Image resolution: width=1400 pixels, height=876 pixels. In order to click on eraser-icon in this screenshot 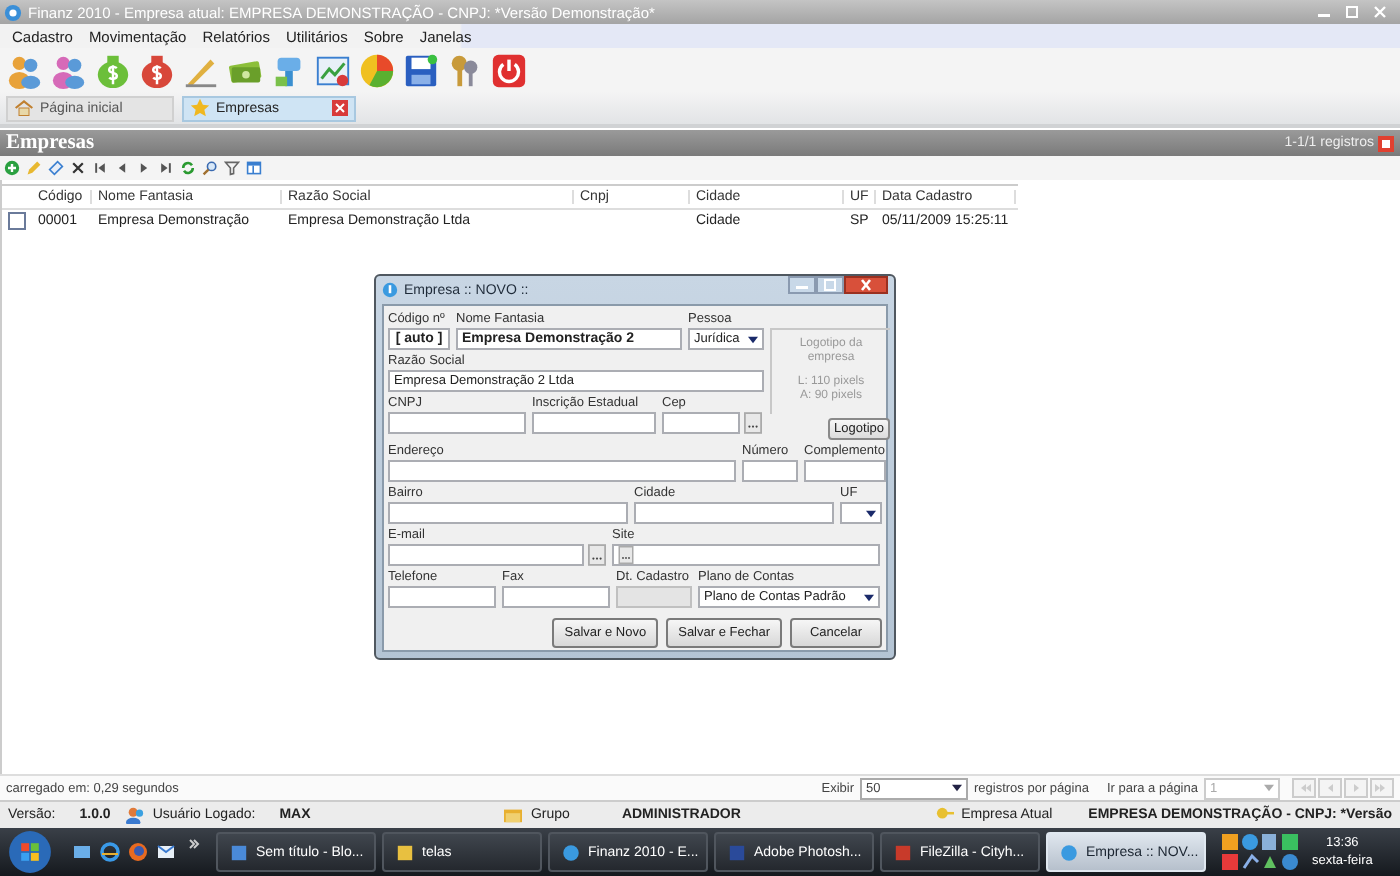, I will do `click(56, 168)`.